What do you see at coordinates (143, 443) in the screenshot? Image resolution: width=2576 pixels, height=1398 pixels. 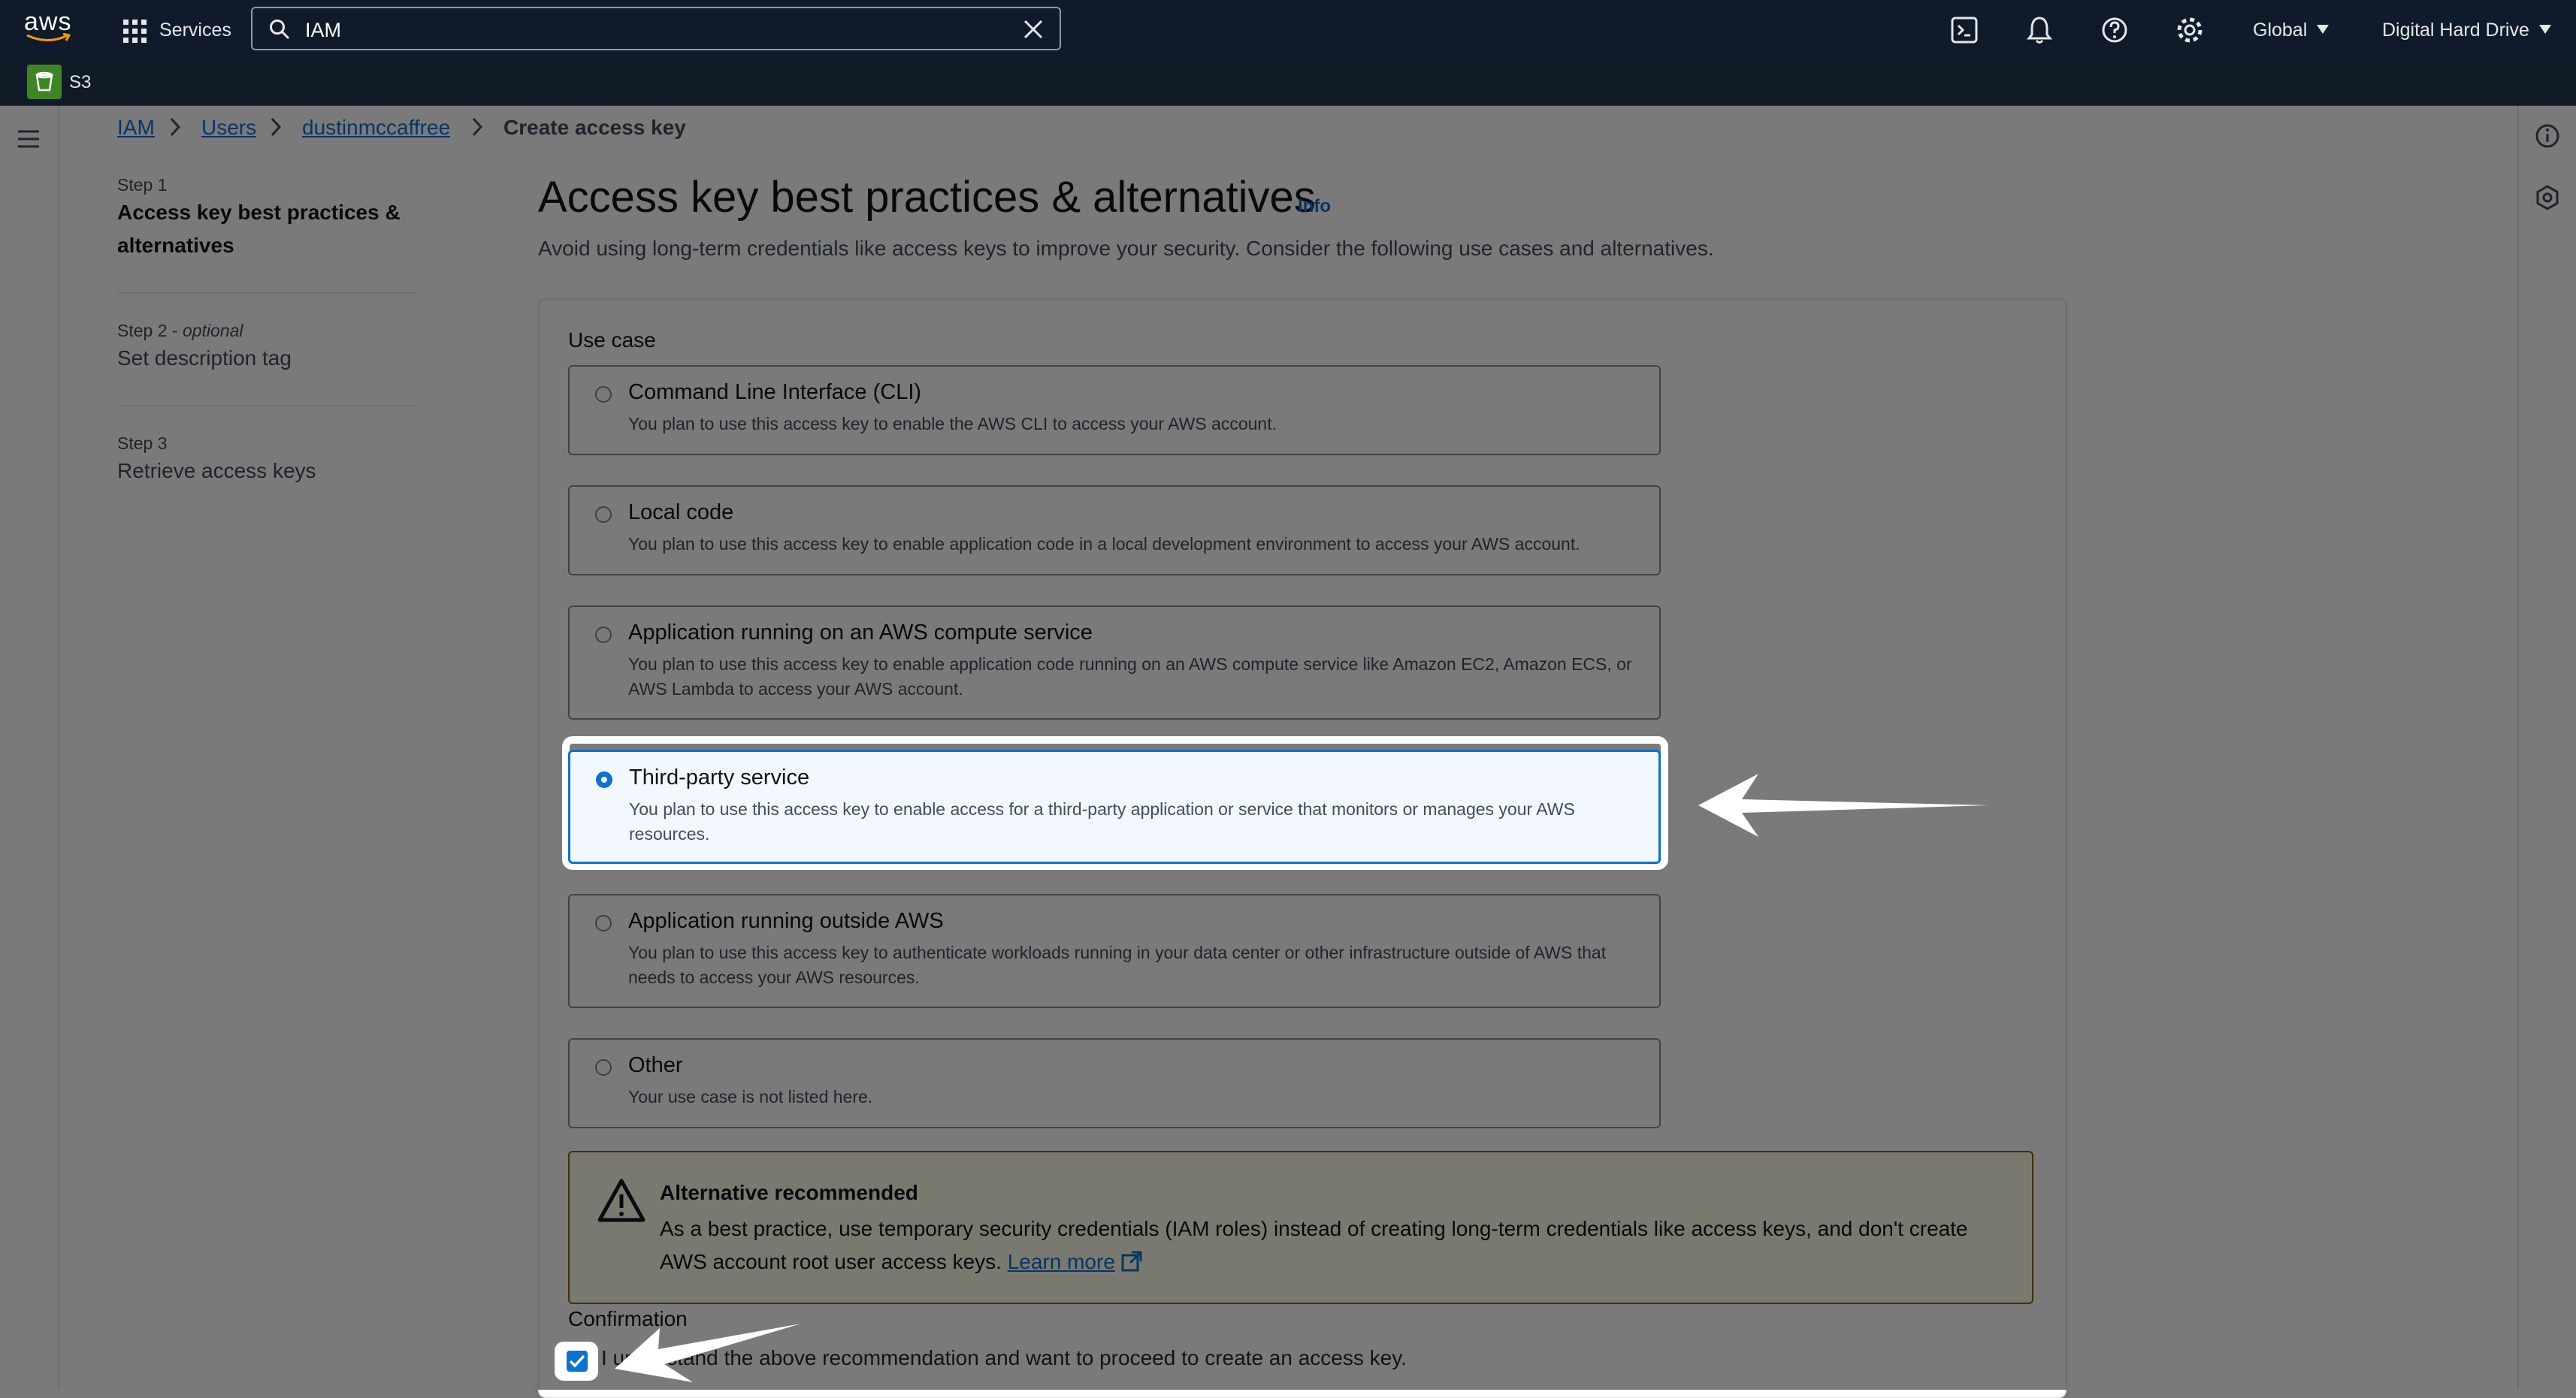 I see `step-3-label: Step 3` at bounding box center [143, 443].